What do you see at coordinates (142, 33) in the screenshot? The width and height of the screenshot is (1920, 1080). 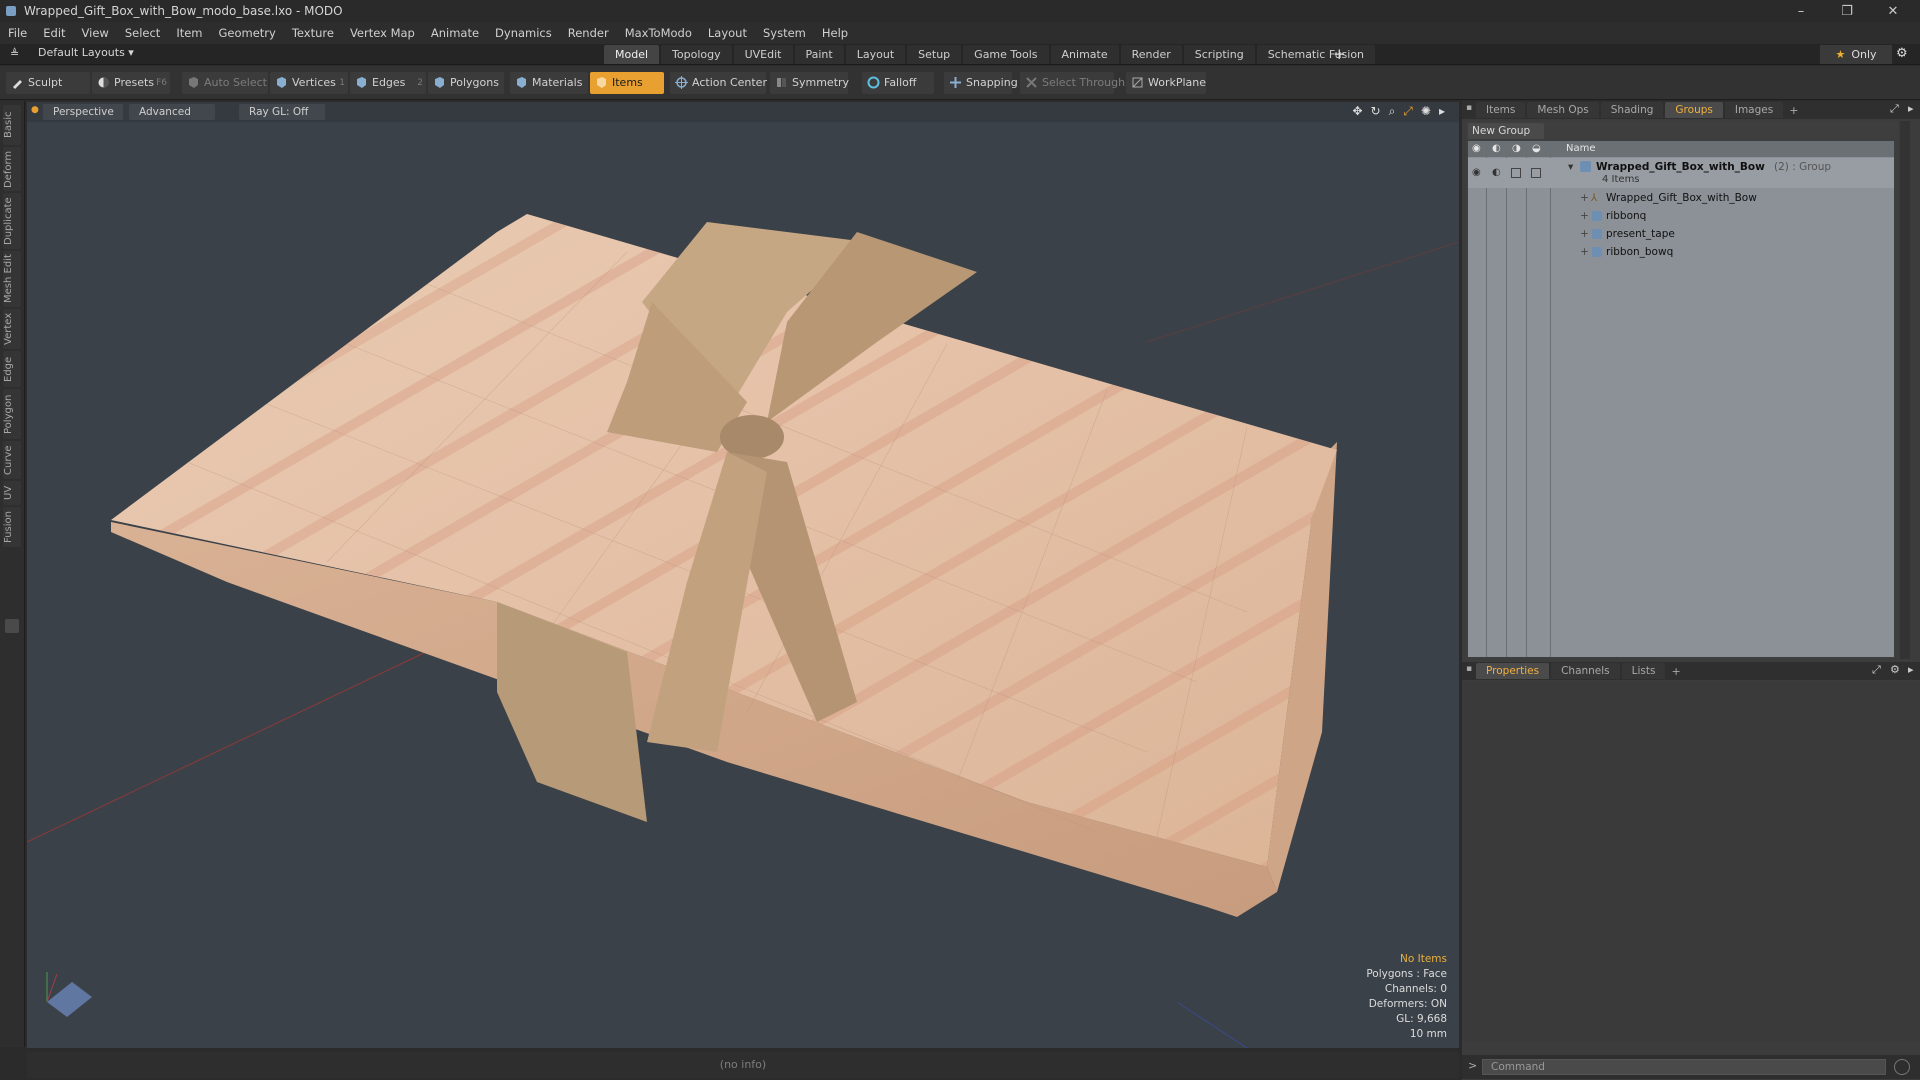 I see `menu-select: Select` at bounding box center [142, 33].